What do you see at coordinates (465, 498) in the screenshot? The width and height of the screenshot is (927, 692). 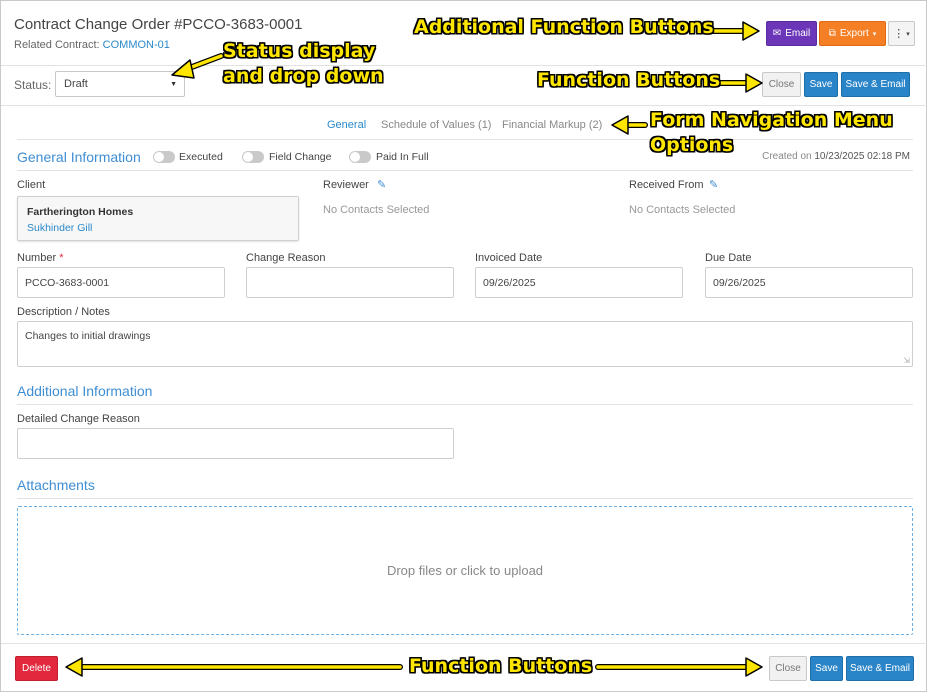 I see `attachments-divider` at bounding box center [465, 498].